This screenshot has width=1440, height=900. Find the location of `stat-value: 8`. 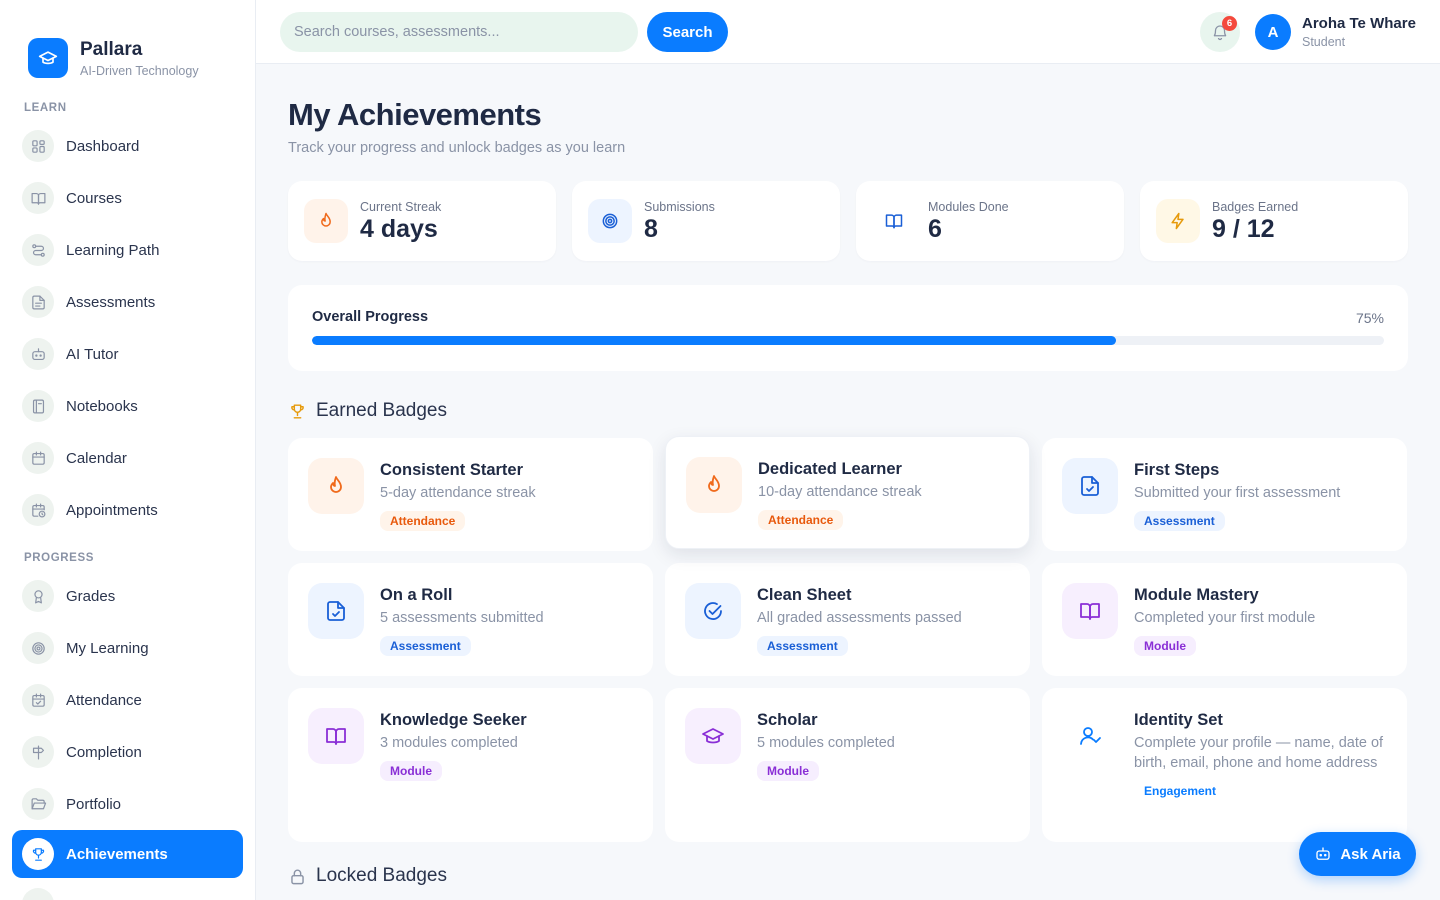

stat-value: 8 is located at coordinates (651, 228).